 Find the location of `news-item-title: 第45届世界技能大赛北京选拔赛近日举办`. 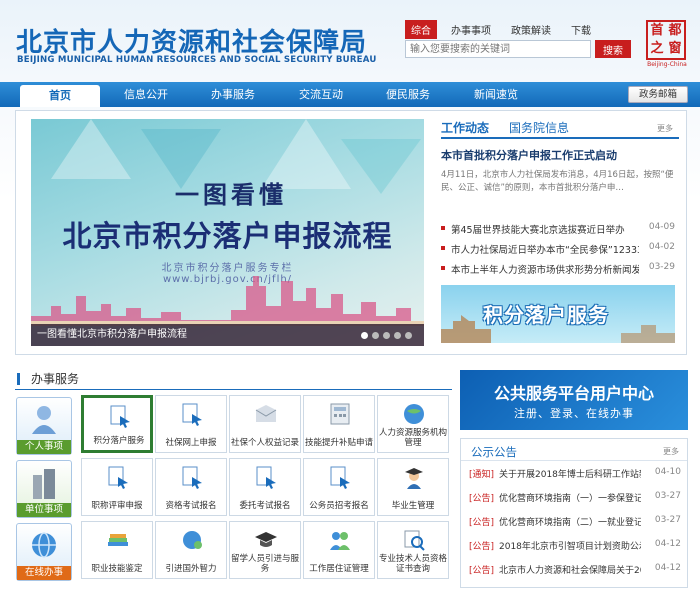

news-item-title: 第45届世界技能大赛北京选拔赛近日举办 is located at coordinates (545, 229).